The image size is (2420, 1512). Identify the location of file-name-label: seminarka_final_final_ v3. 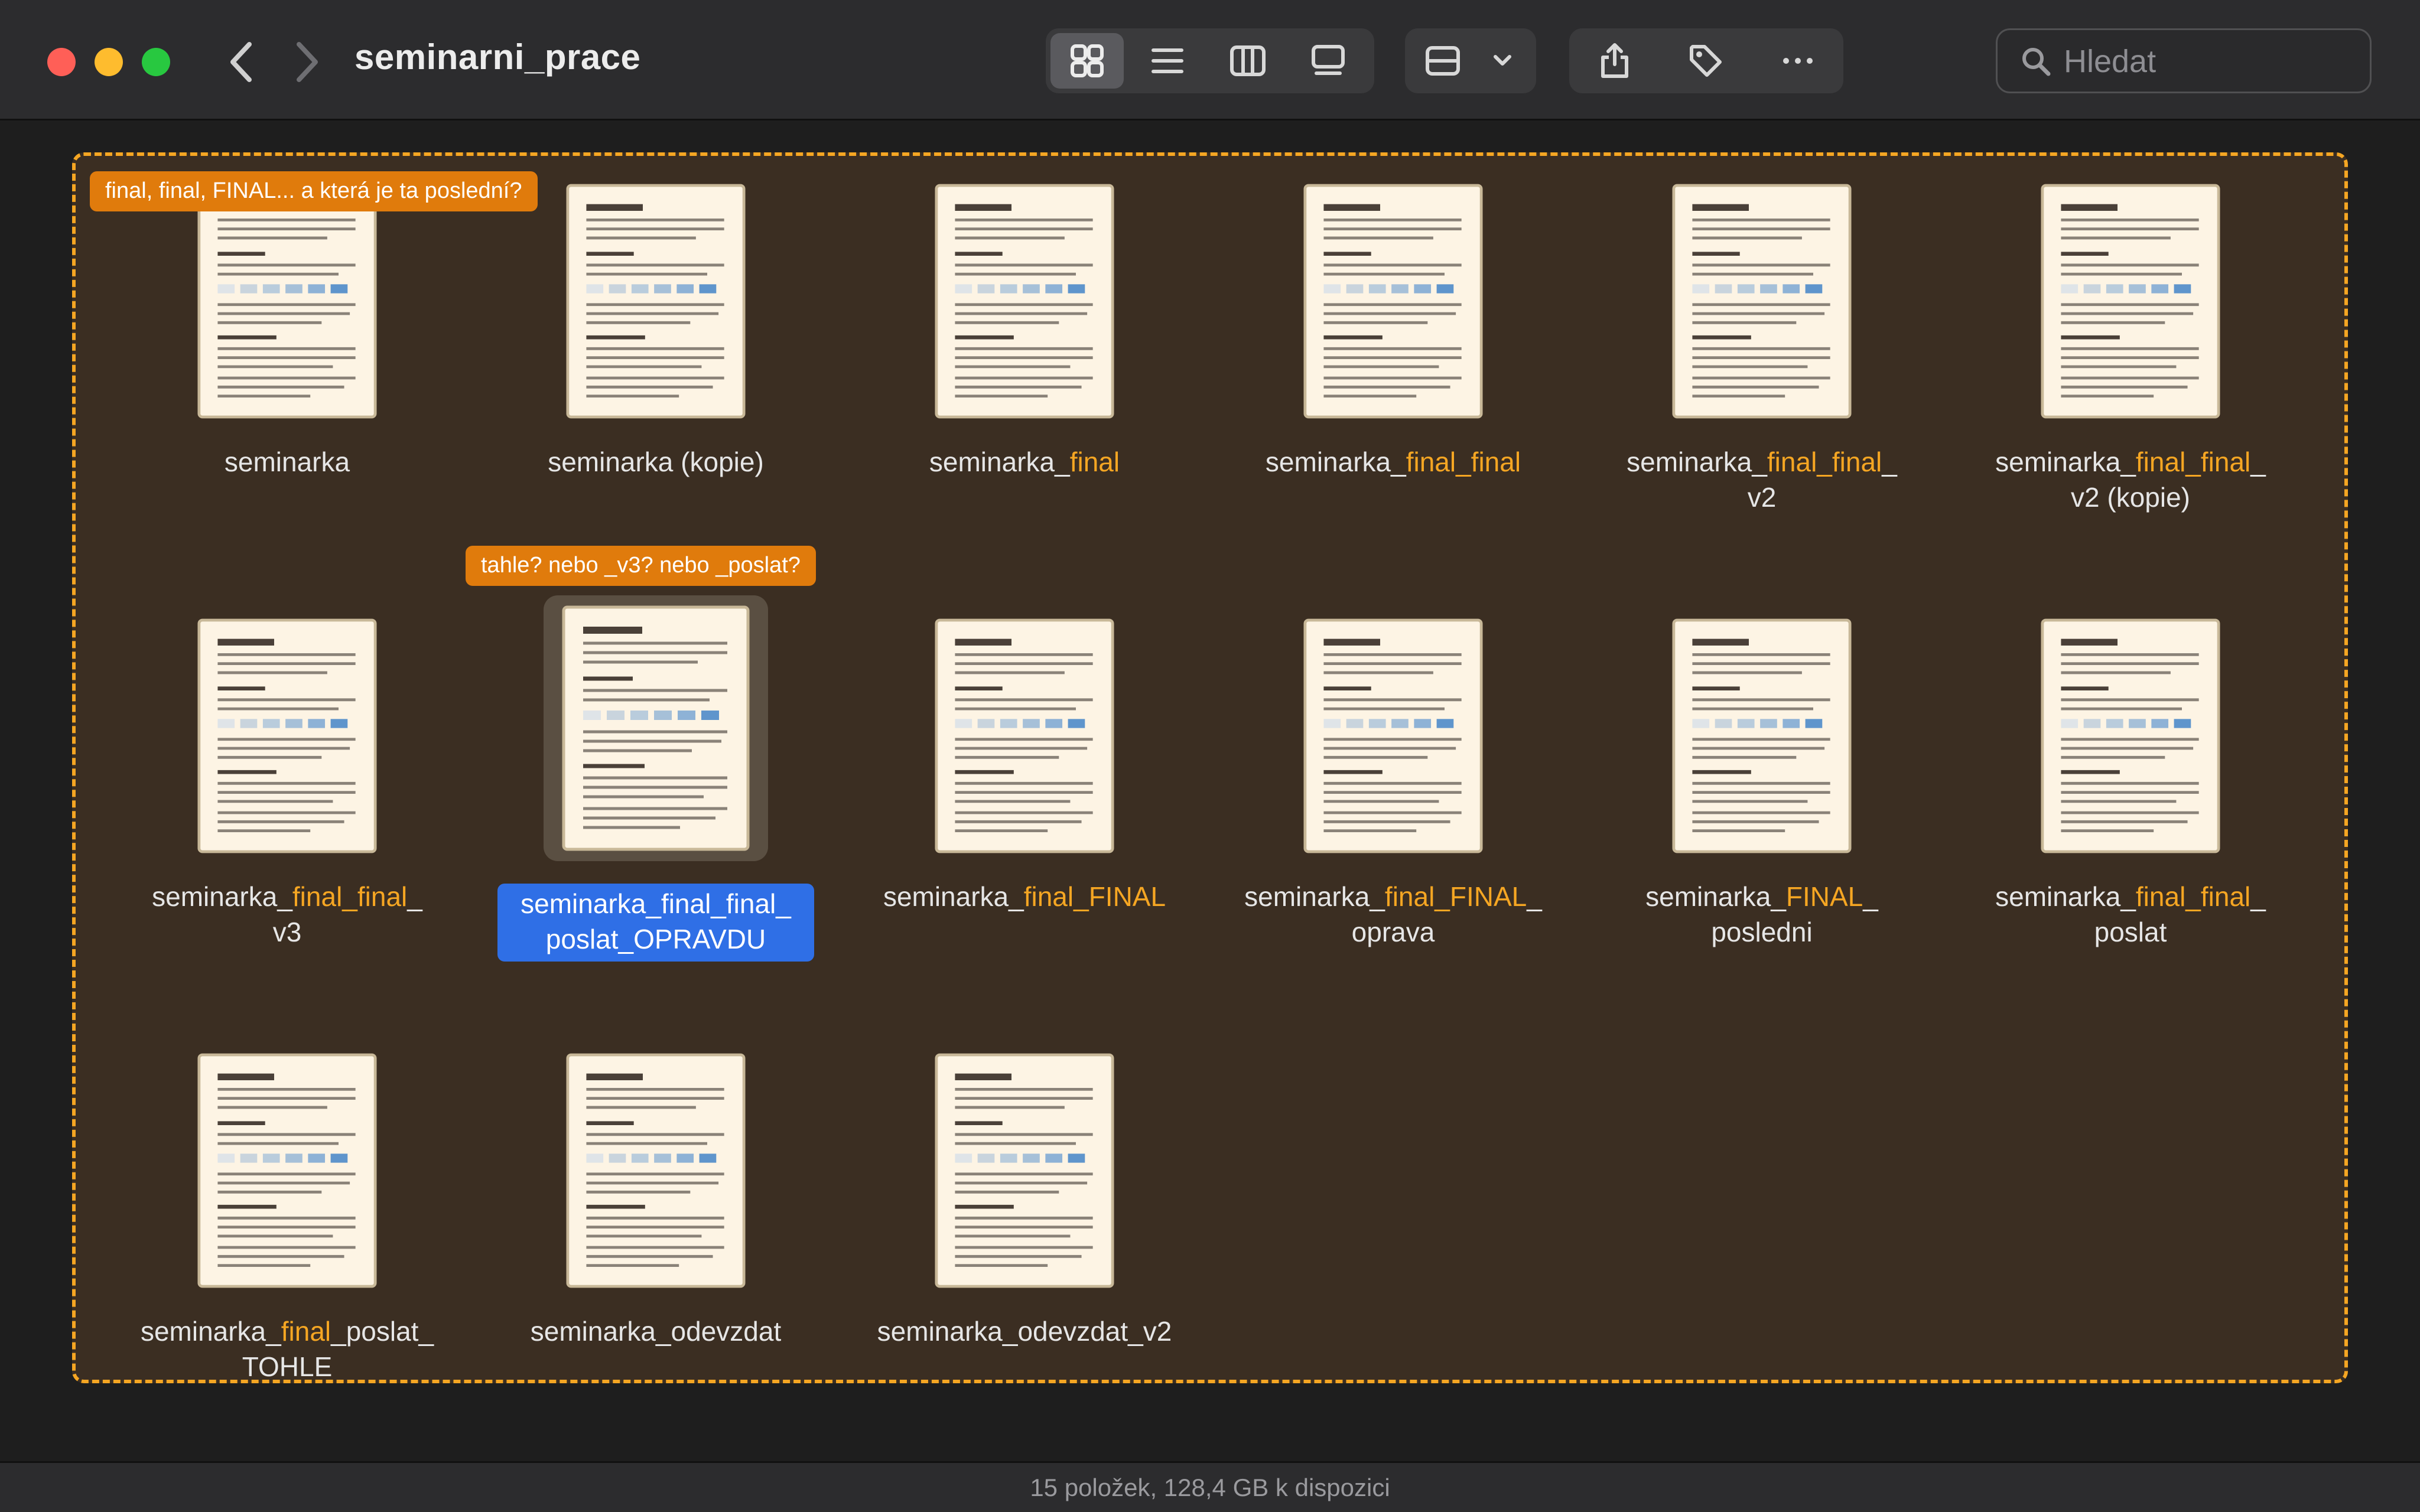
(287, 914).